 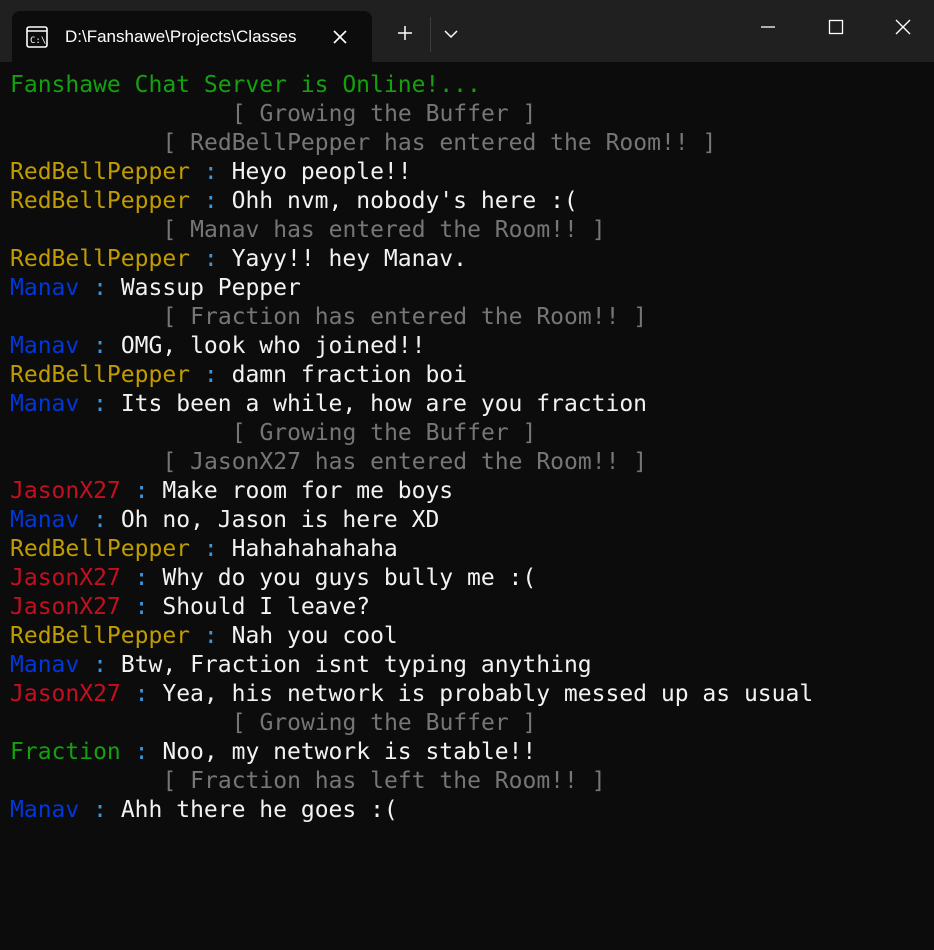 I want to click on chat-text: Ahh there he goes :(, so click(x=259, y=810).